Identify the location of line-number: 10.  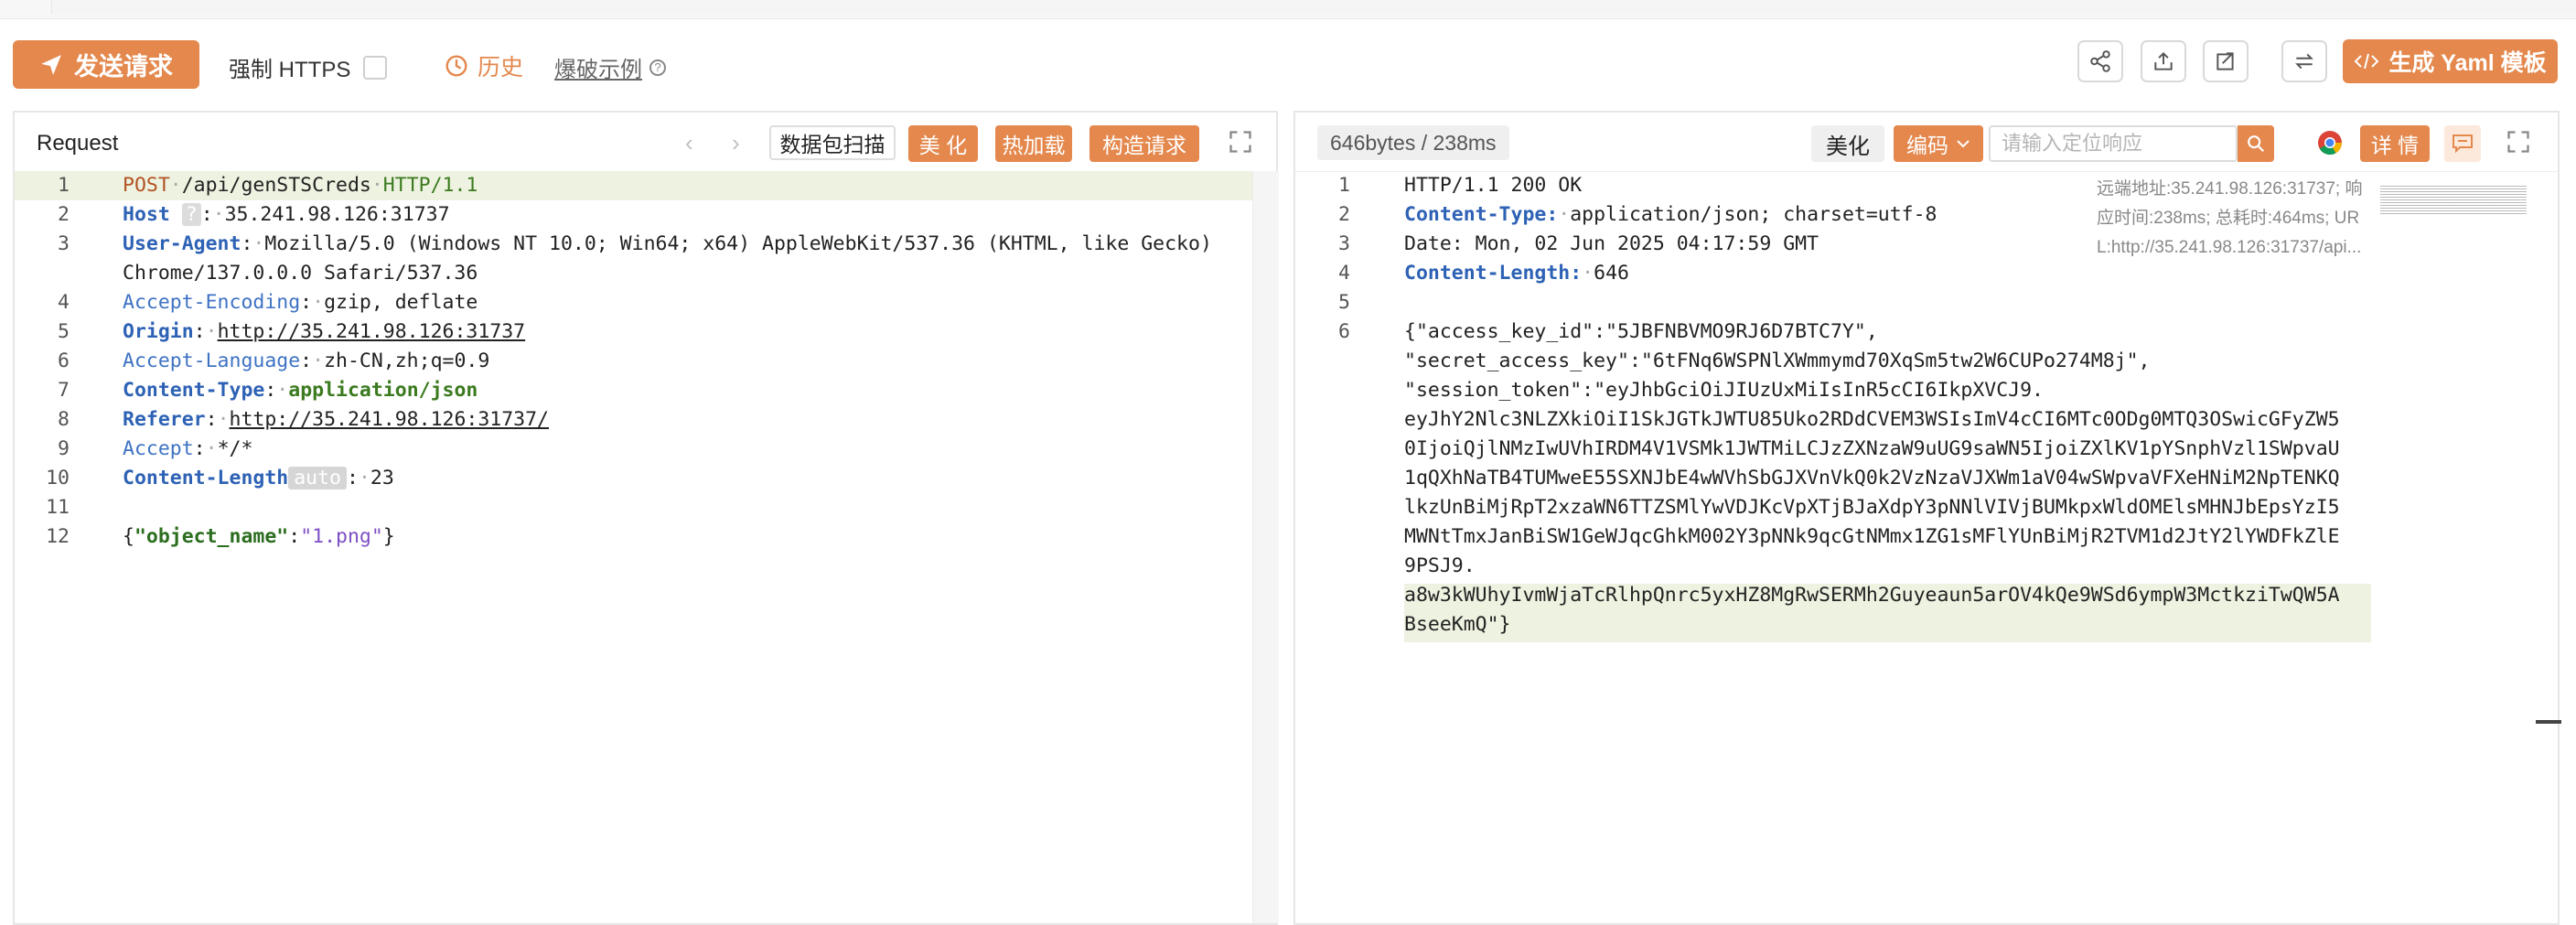
(58, 478).